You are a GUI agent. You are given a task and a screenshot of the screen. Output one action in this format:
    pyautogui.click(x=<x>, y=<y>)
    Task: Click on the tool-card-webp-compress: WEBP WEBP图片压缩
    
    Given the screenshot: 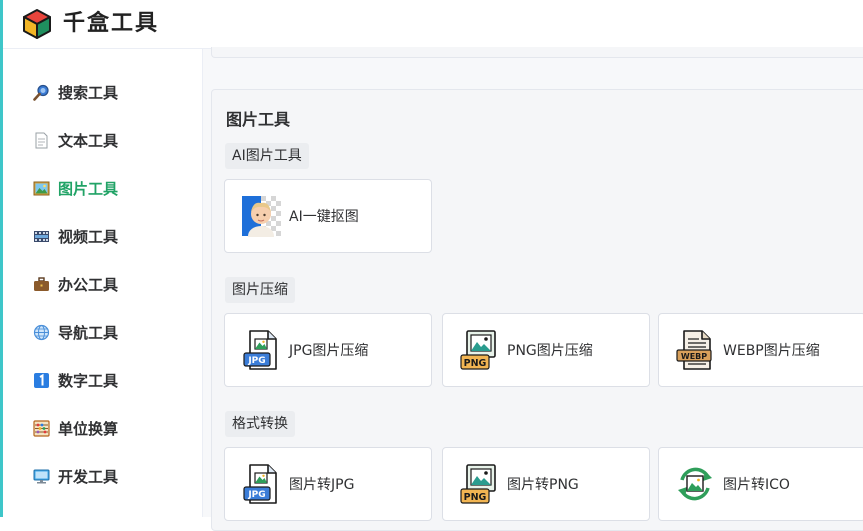 What is the action you would take?
    pyautogui.click(x=760, y=350)
    